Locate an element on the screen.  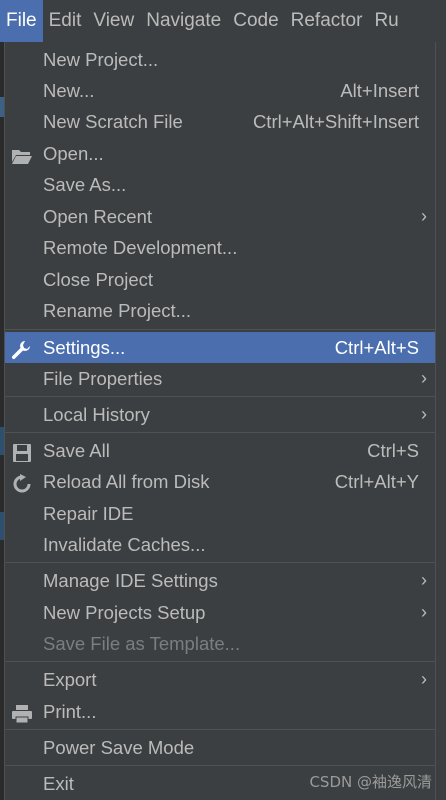
wrench-icon is located at coordinates (22, 349).